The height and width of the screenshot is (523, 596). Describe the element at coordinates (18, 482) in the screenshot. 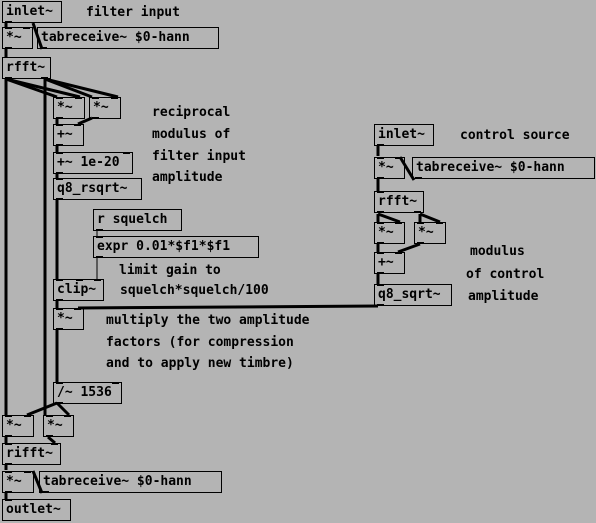

I see `multiply-window-out-object: *~` at that location.